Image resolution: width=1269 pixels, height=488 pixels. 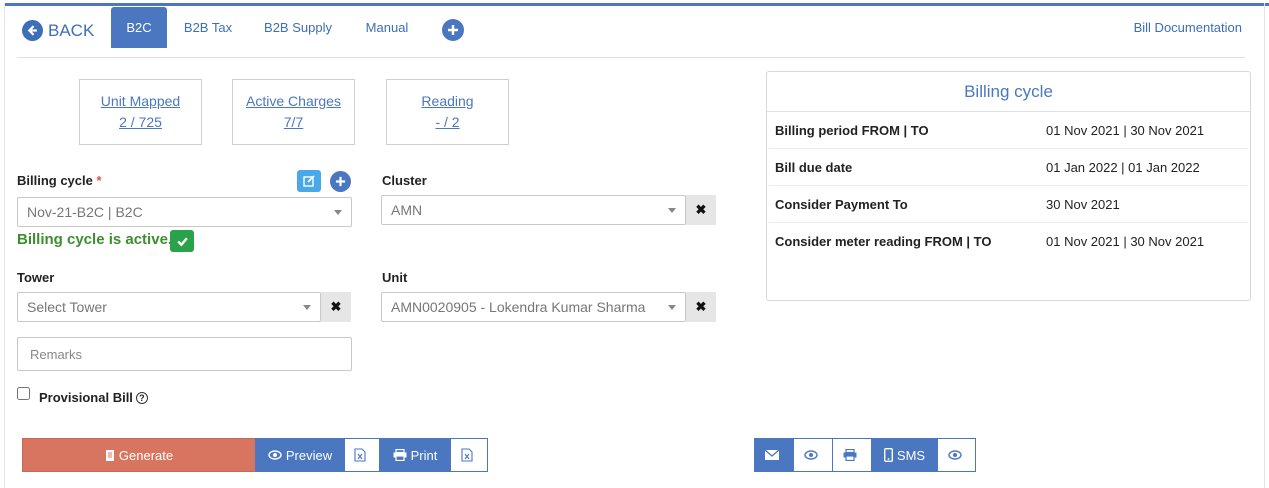 I want to click on tab-b2c: B2C, so click(x=139, y=27).